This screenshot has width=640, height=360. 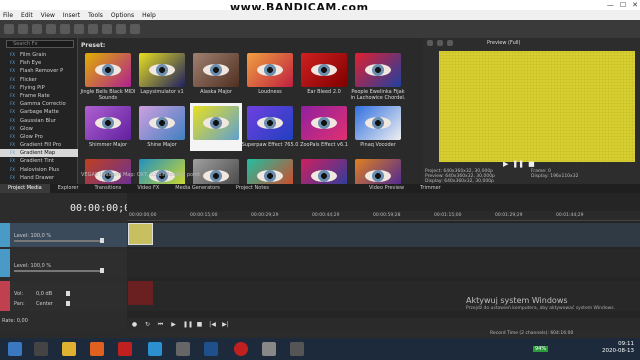 I want to click on fx-item: Flying PiP, so click(x=39, y=88).